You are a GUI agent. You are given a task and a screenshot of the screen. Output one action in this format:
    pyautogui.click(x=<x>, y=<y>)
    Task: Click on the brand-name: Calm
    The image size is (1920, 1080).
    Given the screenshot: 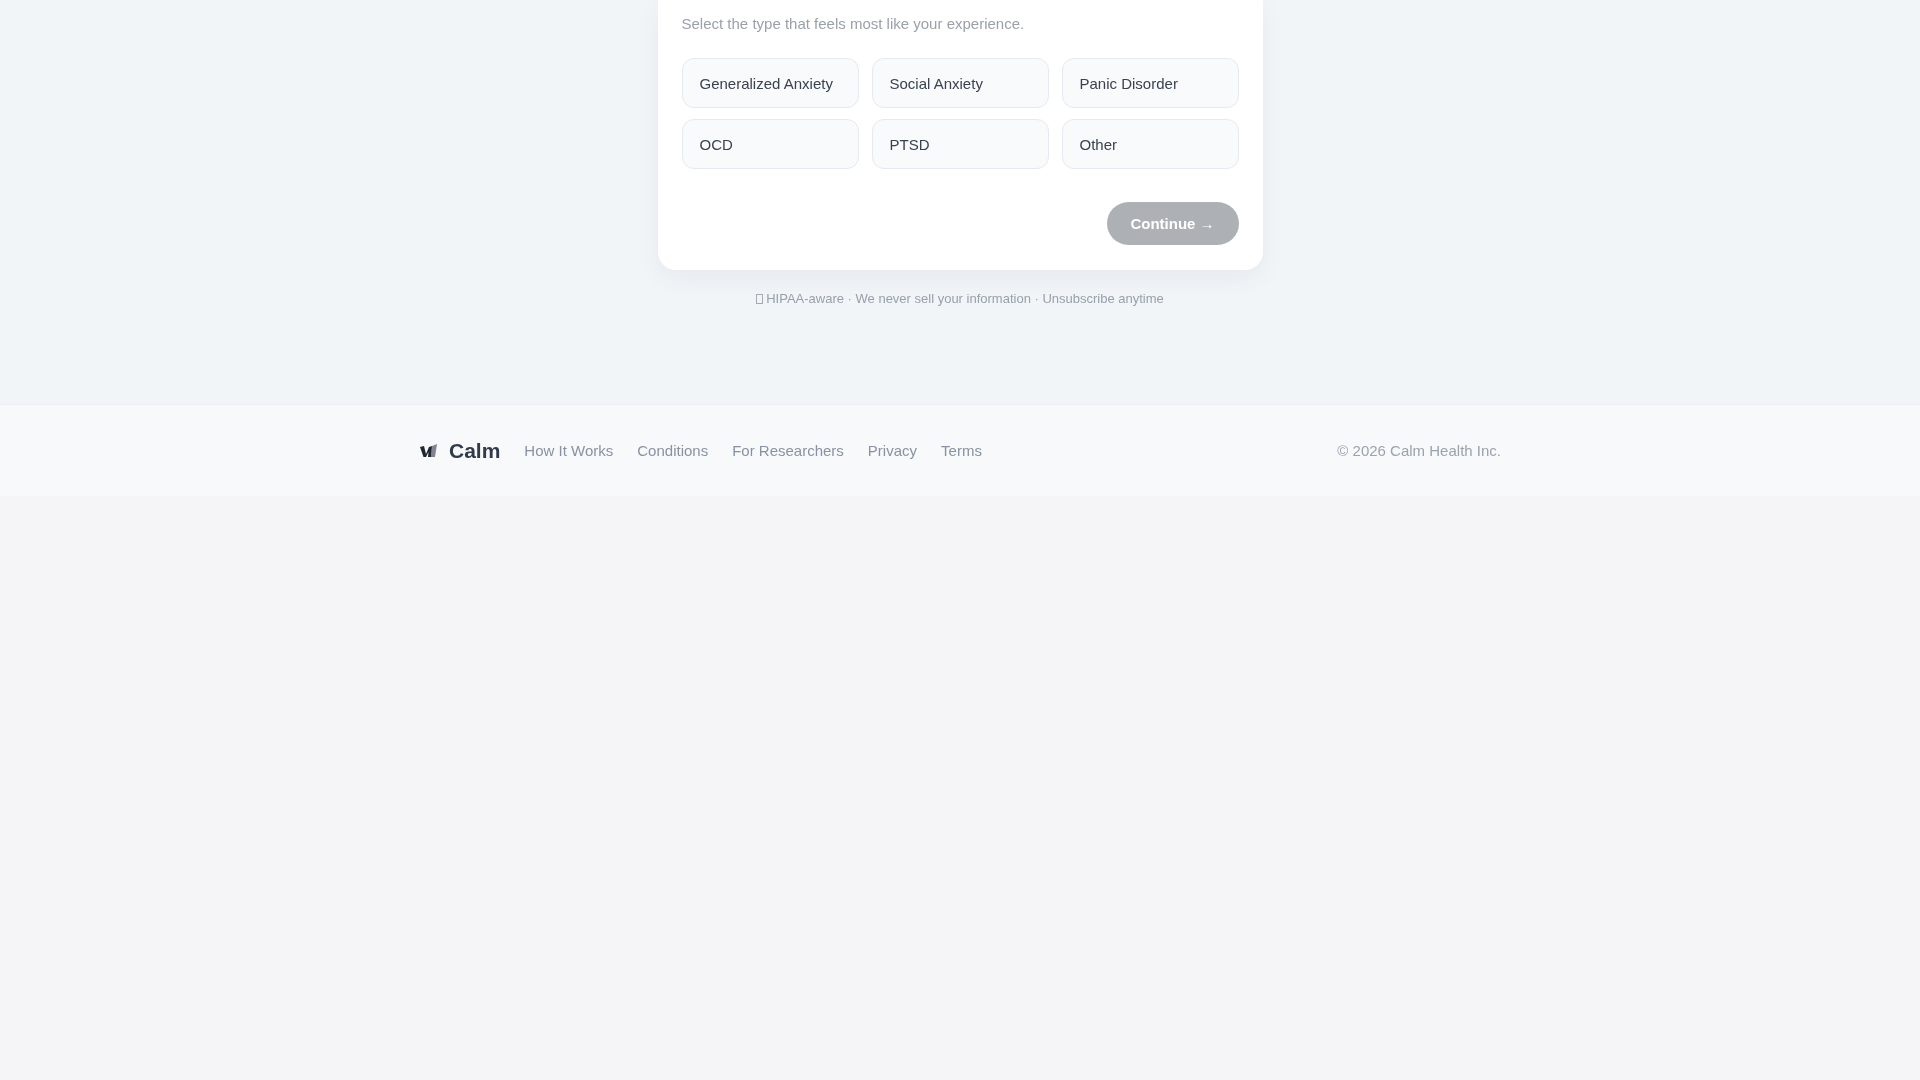 What is the action you would take?
    pyautogui.click(x=475, y=450)
    